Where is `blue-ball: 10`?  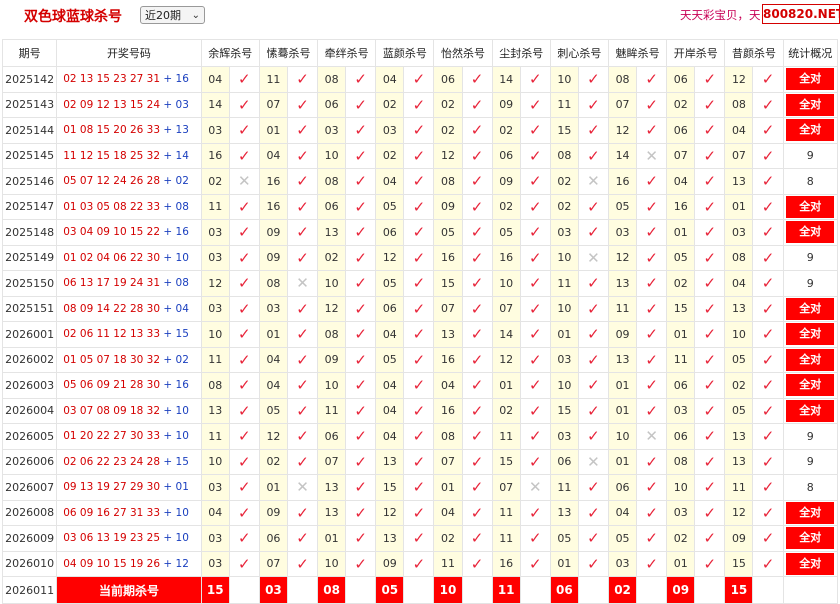
blue-ball: 10 is located at coordinates (182, 257).